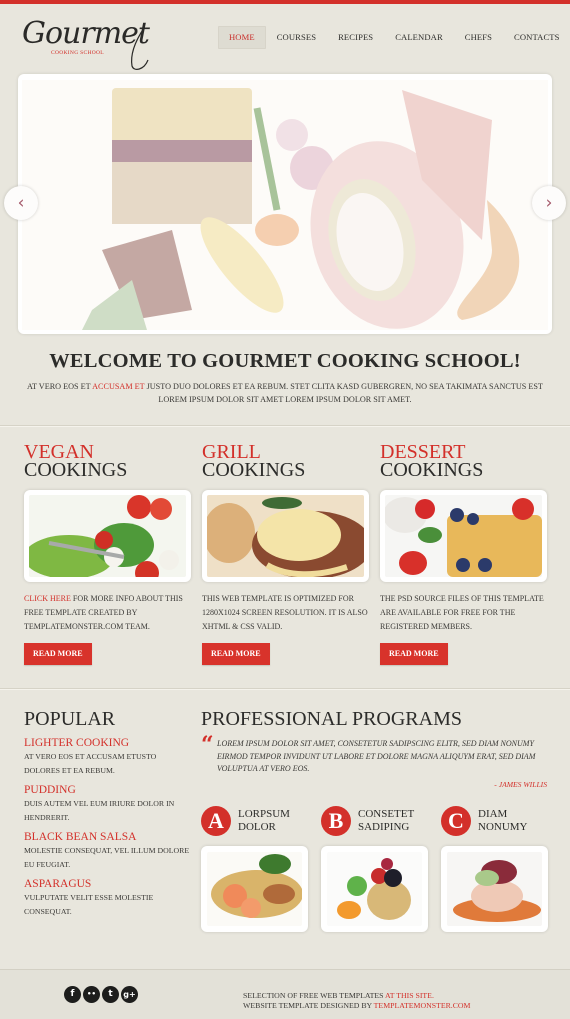 The width and height of the screenshot is (570, 1019). I want to click on letter-badge-icon: C, so click(456, 821).